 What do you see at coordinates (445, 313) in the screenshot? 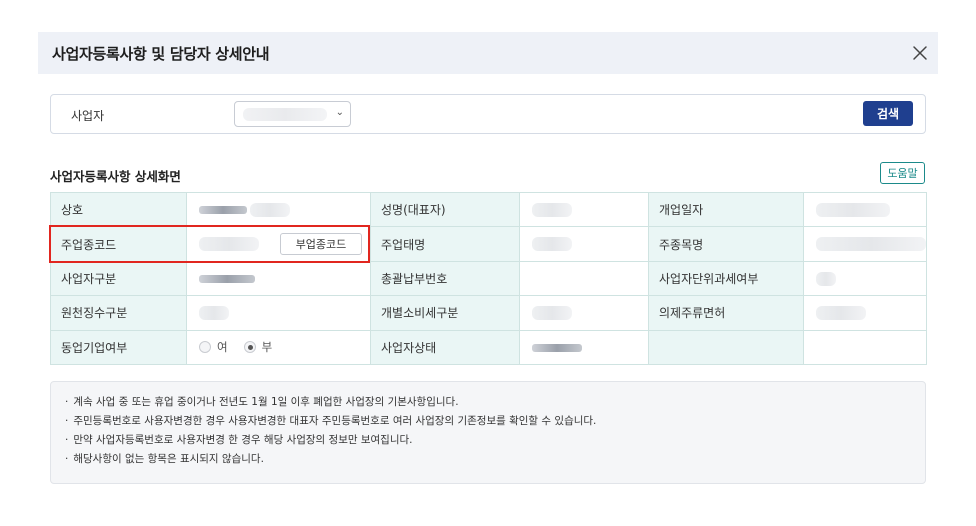
I see `consumption-tax-label: 개별소비세구분` at bounding box center [445, 313].